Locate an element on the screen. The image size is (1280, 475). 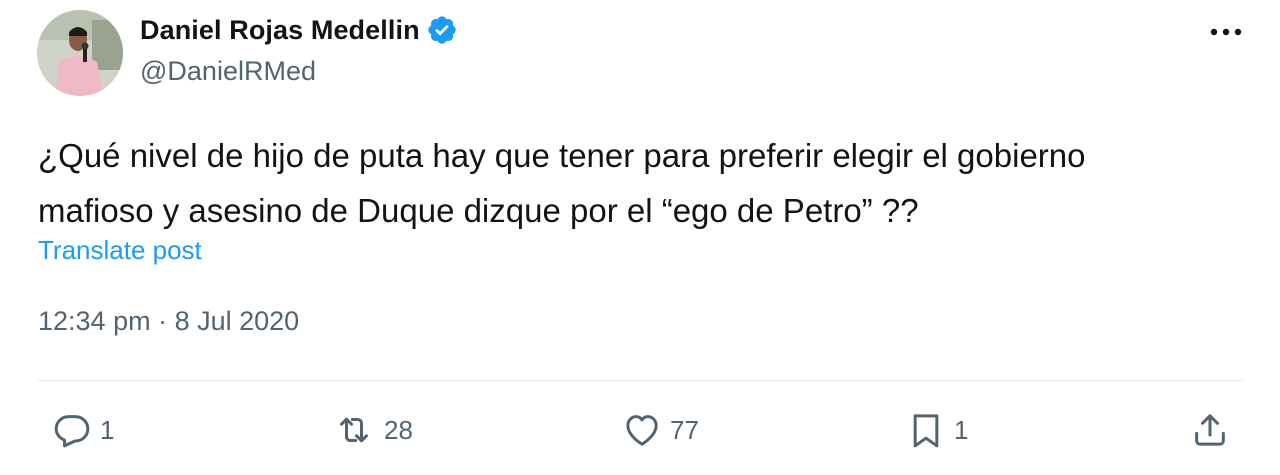
share-button is located at coordinates (1210, 430).